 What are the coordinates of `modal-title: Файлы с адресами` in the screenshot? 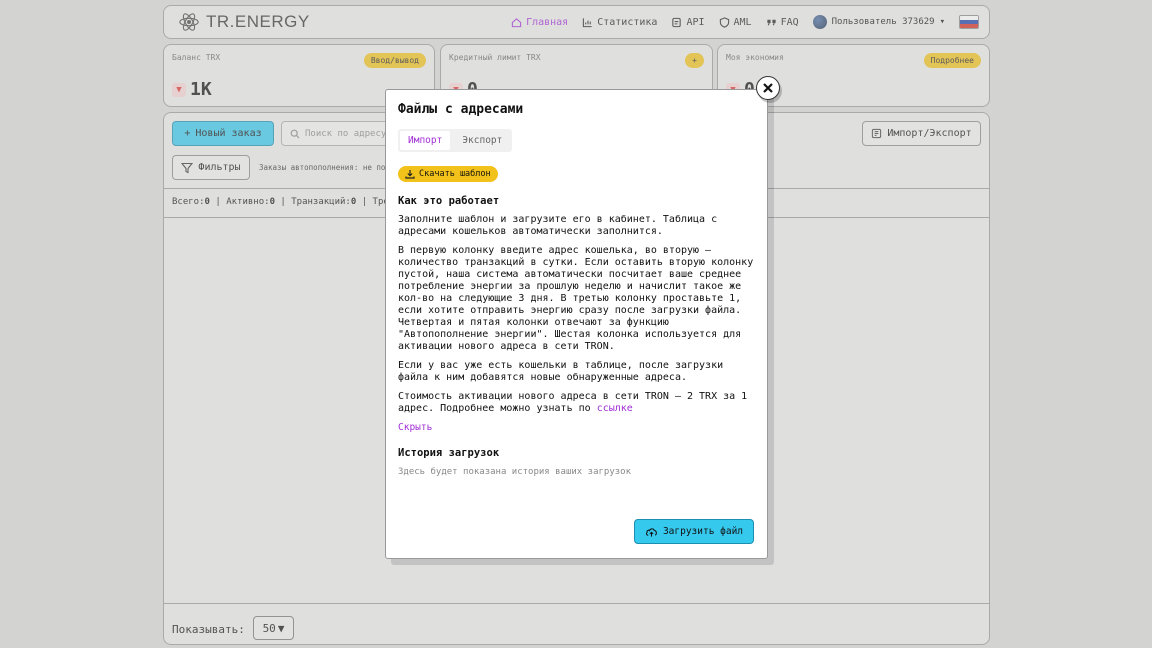 It's located at (461, 109).